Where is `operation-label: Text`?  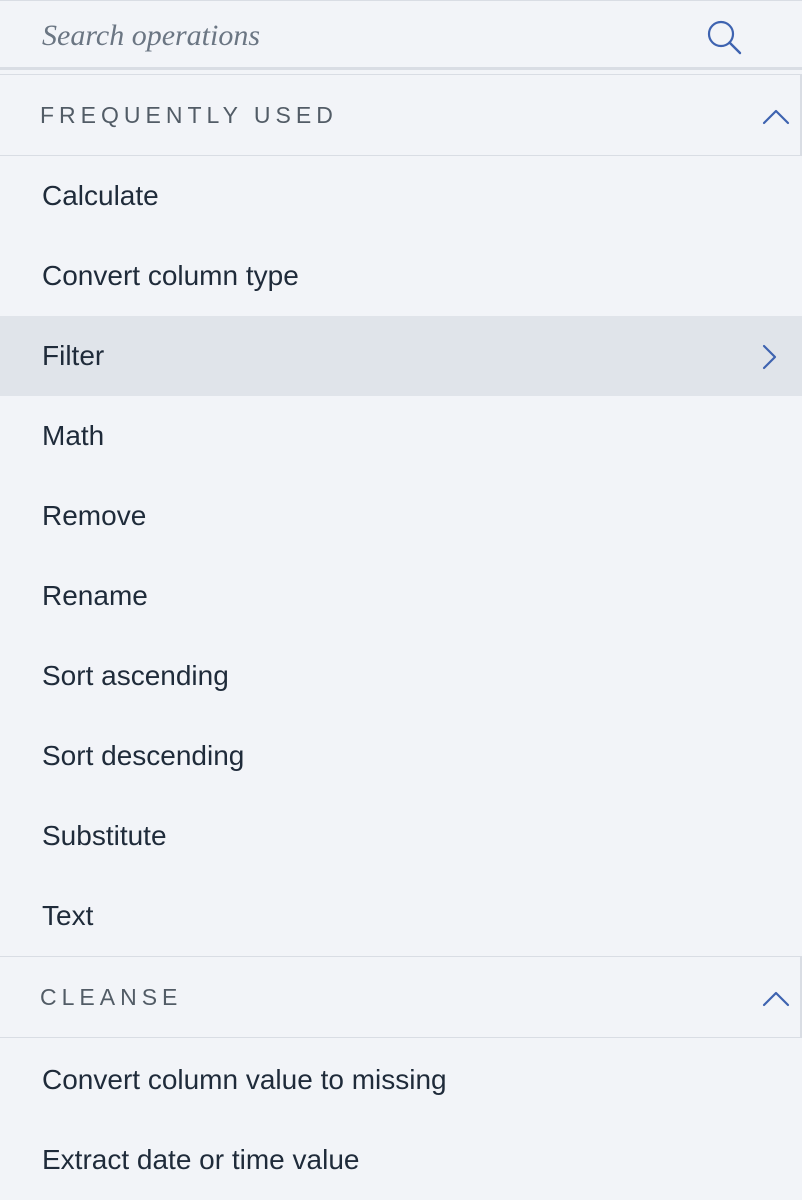
operation-label: Text is located at coordinates (68, 915).